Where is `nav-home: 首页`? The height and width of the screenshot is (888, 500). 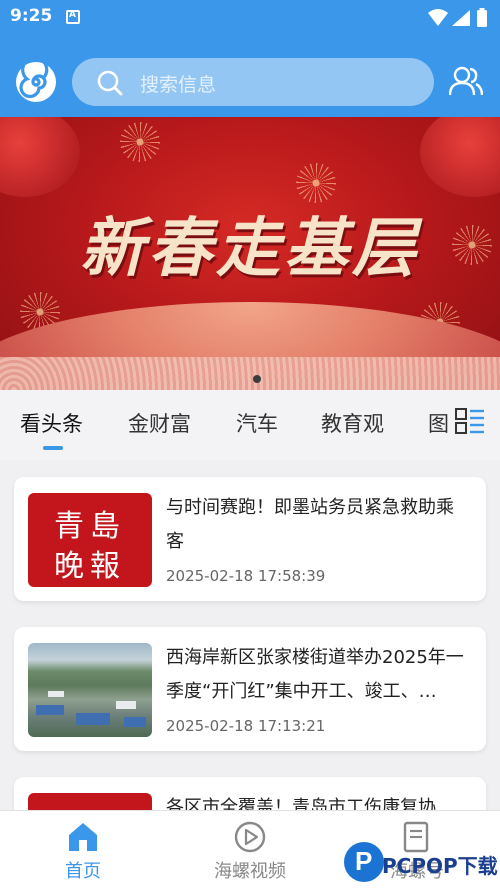 nav-home: 首页 is located at coordinates (83, 849).